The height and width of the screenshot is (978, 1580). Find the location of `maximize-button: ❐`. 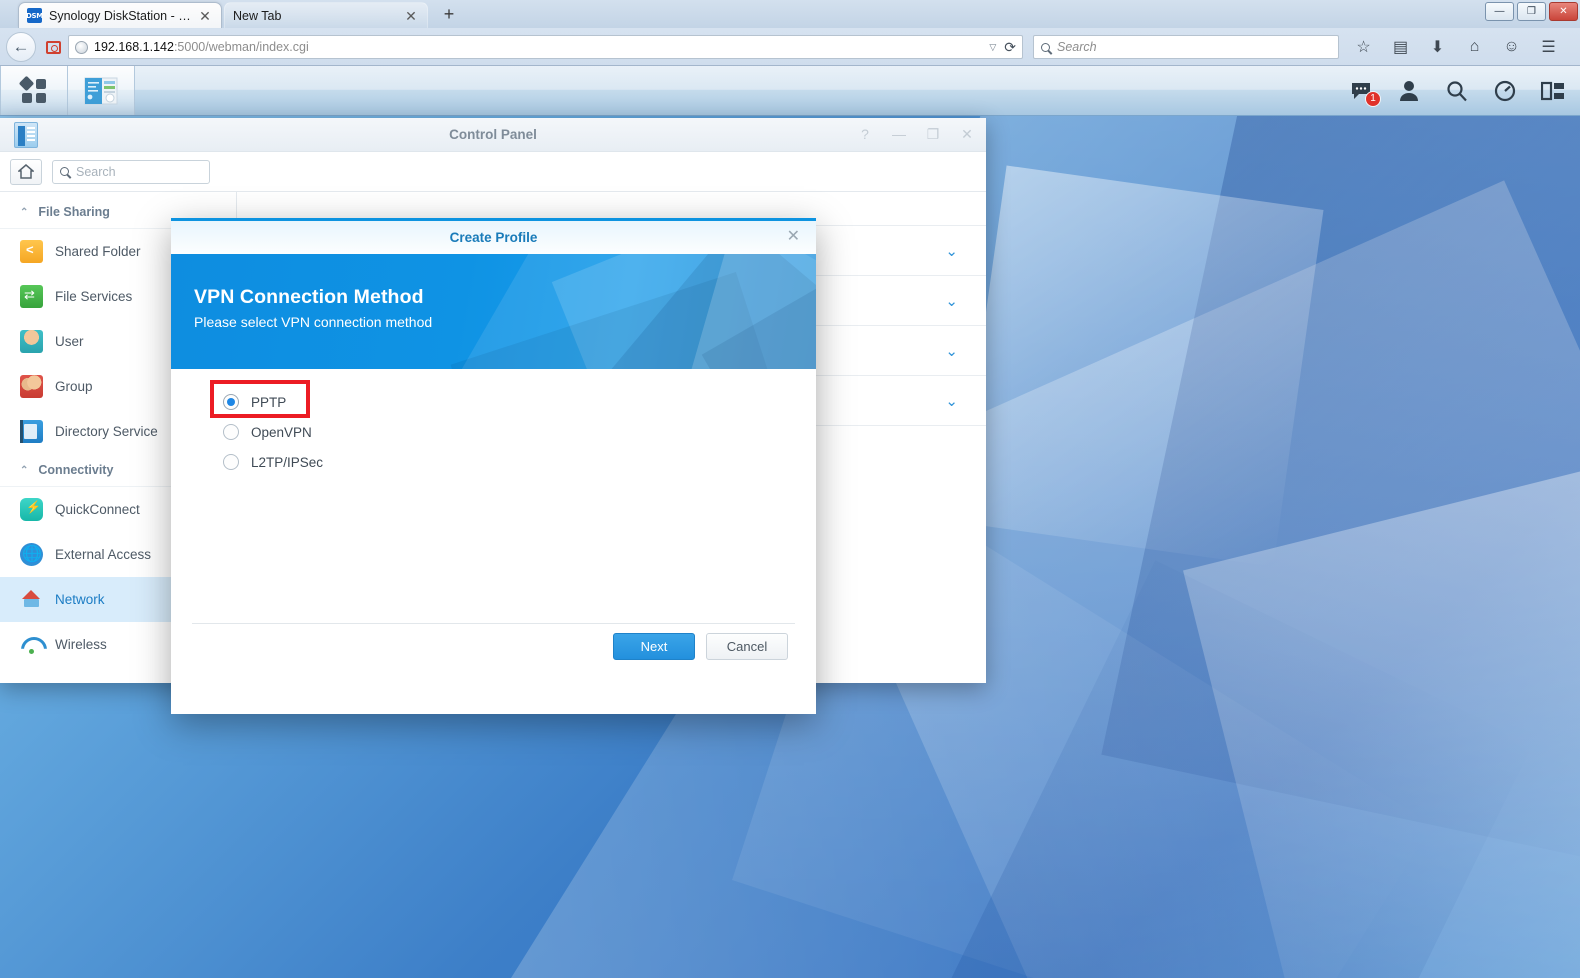

maximize-button: ❐ is located at coordinates (933, 134).